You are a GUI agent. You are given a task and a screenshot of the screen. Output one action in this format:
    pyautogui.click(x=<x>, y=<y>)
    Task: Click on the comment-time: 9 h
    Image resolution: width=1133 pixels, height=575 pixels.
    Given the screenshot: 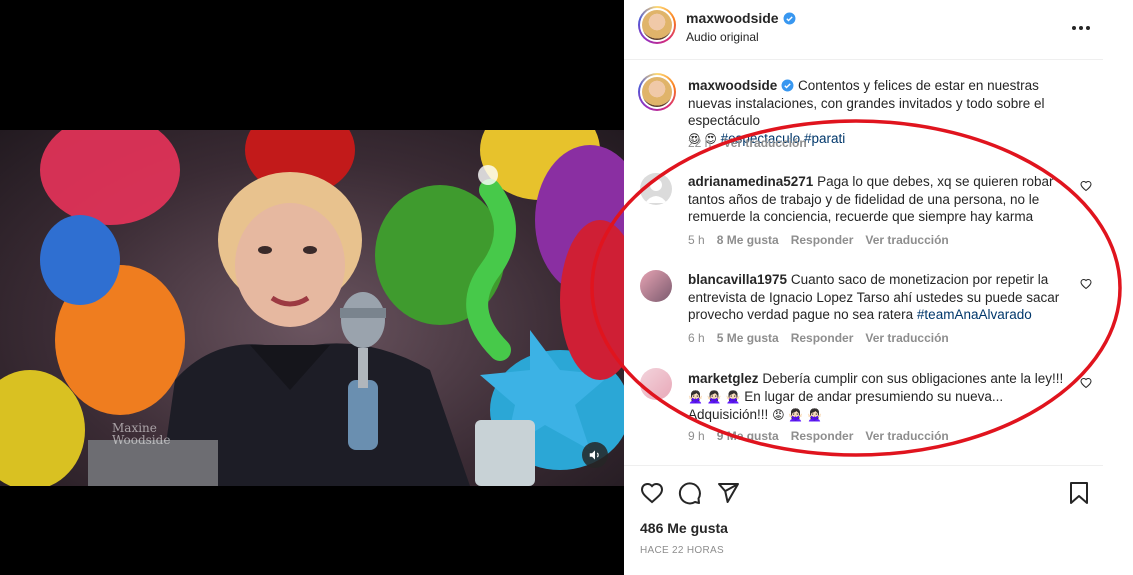 What is the action you would take?
    pyautogui.click(x=696, y=436)
    